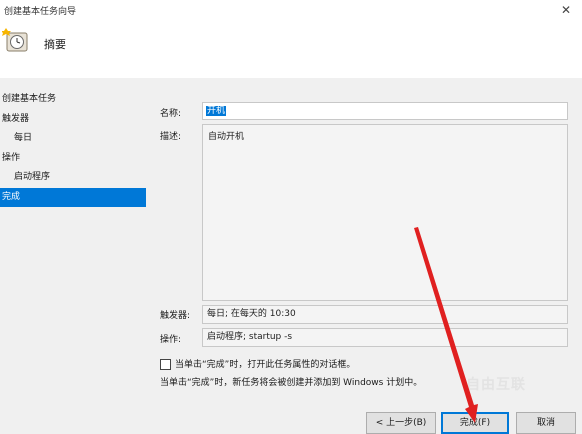 This screenshot has width=582, height=434. What do you see at coordinates (385, 111) in the screenshot?
I see `name-field: 开机` at bounding box center [385, 111].